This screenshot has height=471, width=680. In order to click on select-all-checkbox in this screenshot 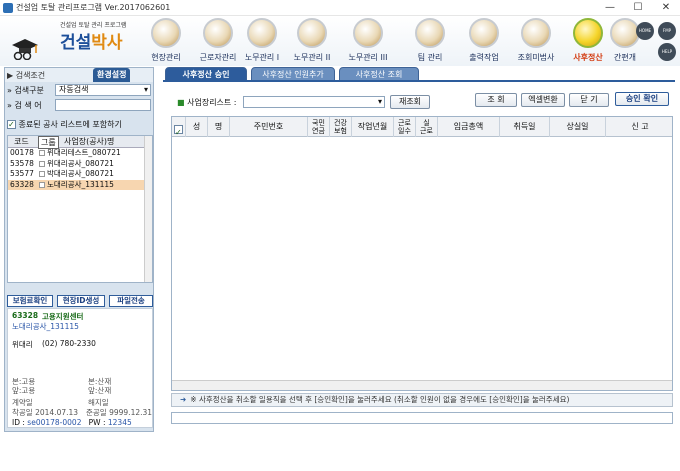, I will do `click(179, 130)`.